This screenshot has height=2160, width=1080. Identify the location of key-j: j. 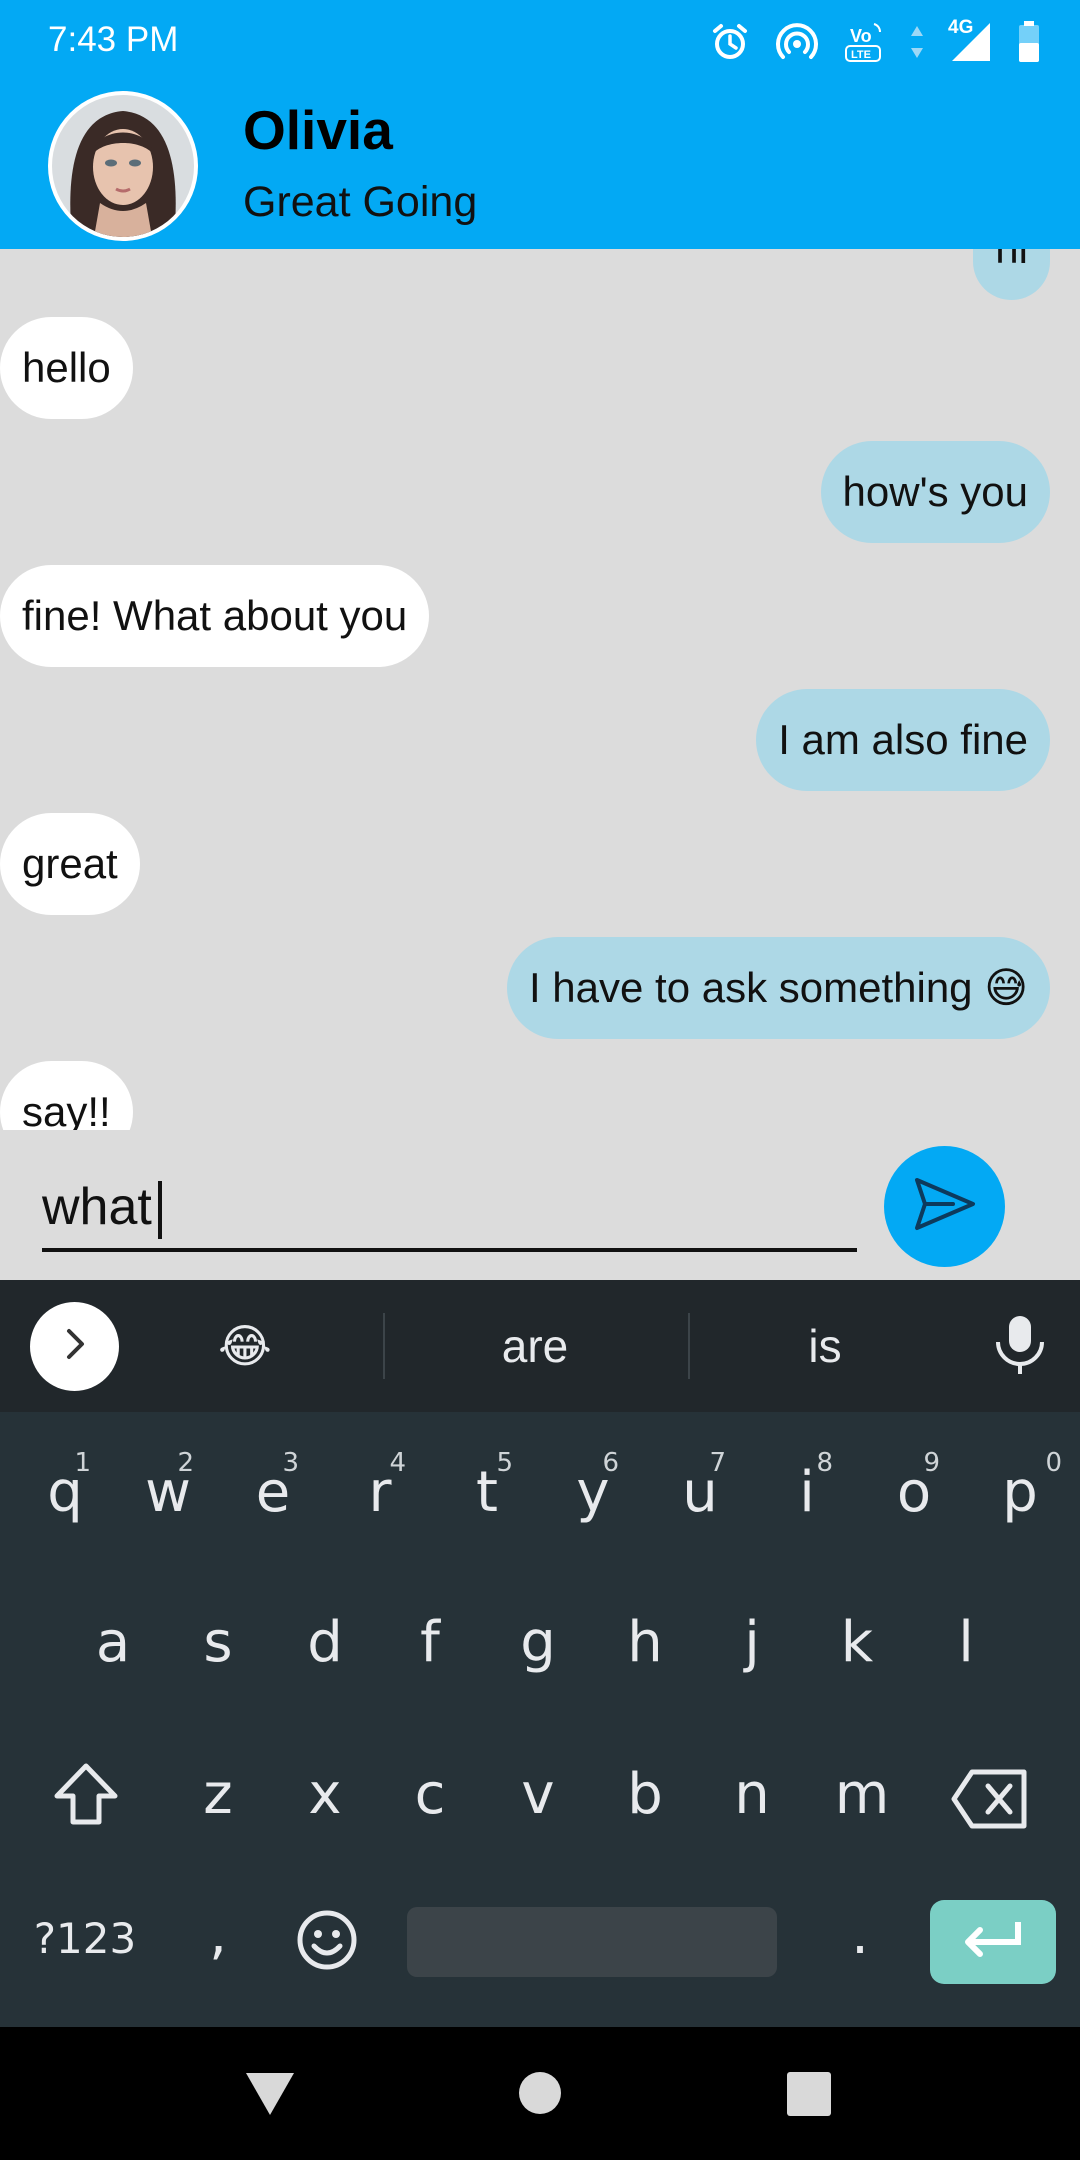
(752, 1642).